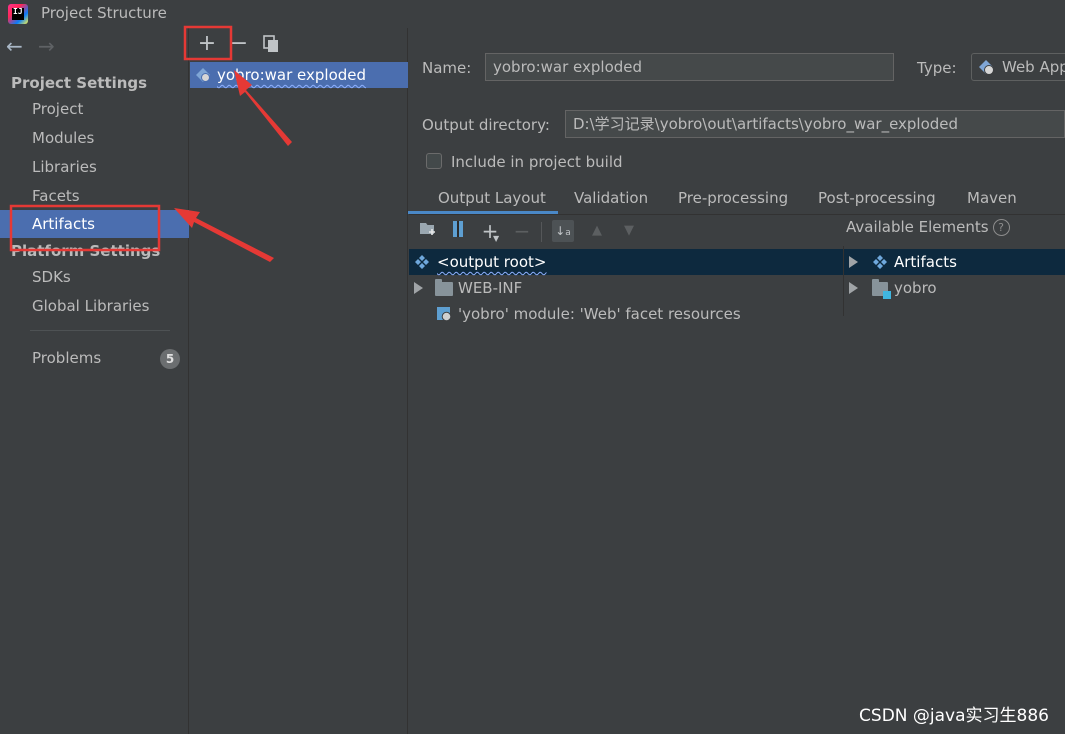  What do you see at coordinates (67, 358) in the screenshot?
I see `sidebar-item-label: Problems` at bounding box center [67, 358].